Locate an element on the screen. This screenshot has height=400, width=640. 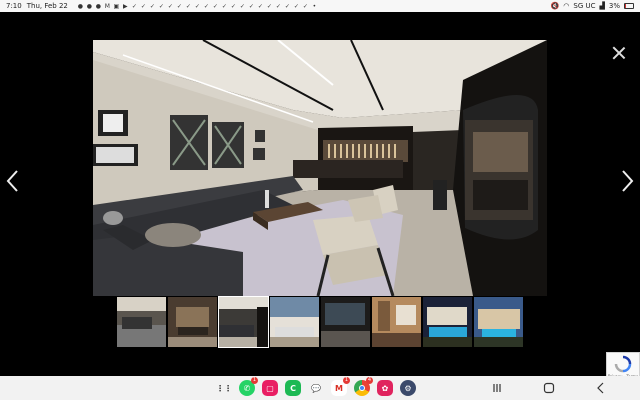
status-date: Thu, Feb 22 is located at coordinates (47, 6).